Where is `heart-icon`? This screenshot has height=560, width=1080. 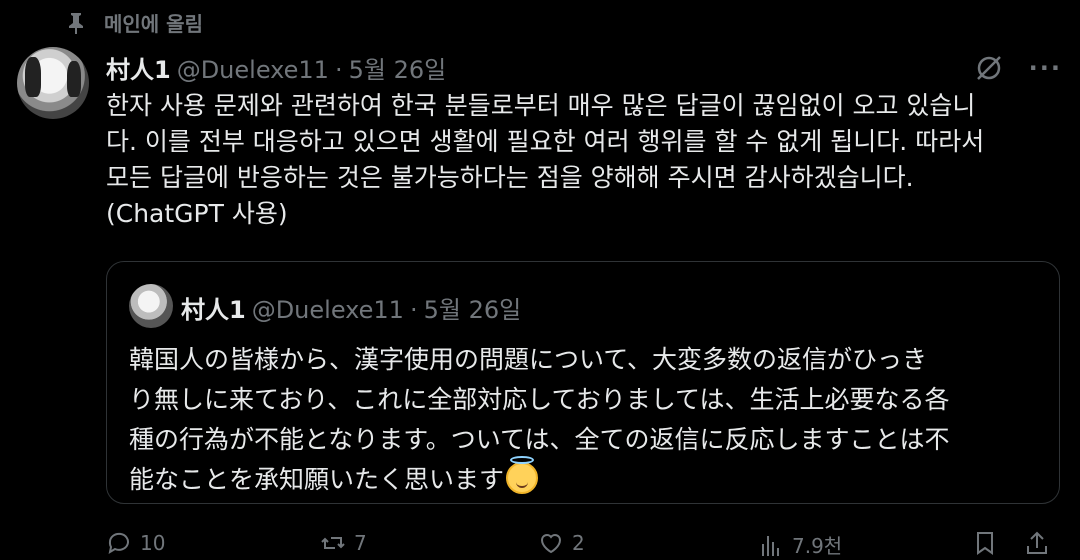
heart-icon is located at coordinates (551, 544).